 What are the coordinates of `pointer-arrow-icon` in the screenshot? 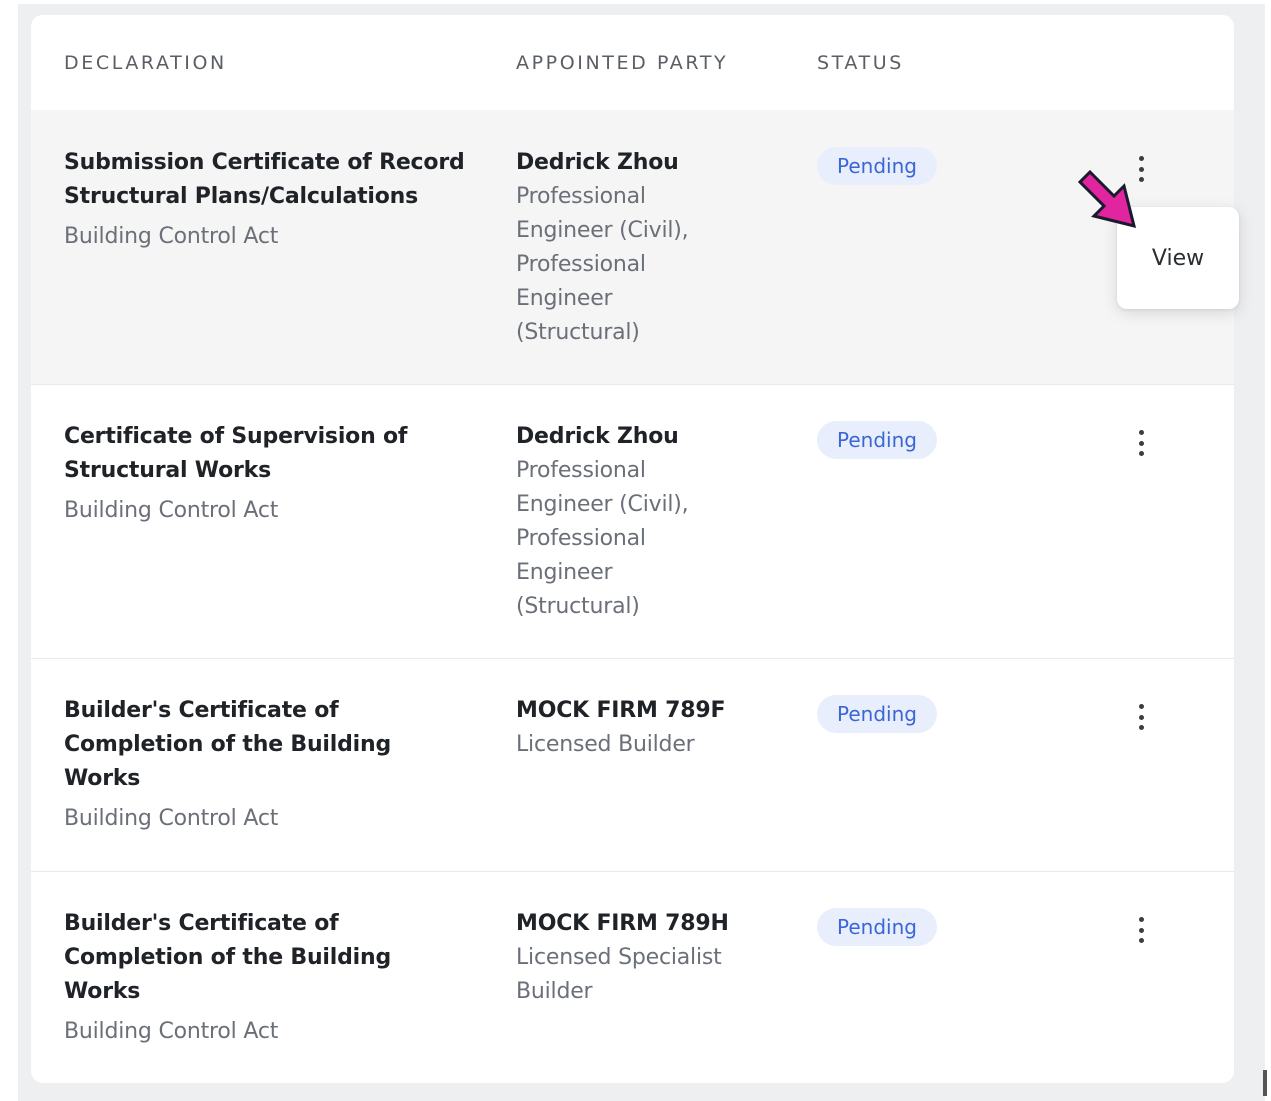 It's located at (1107, 199).